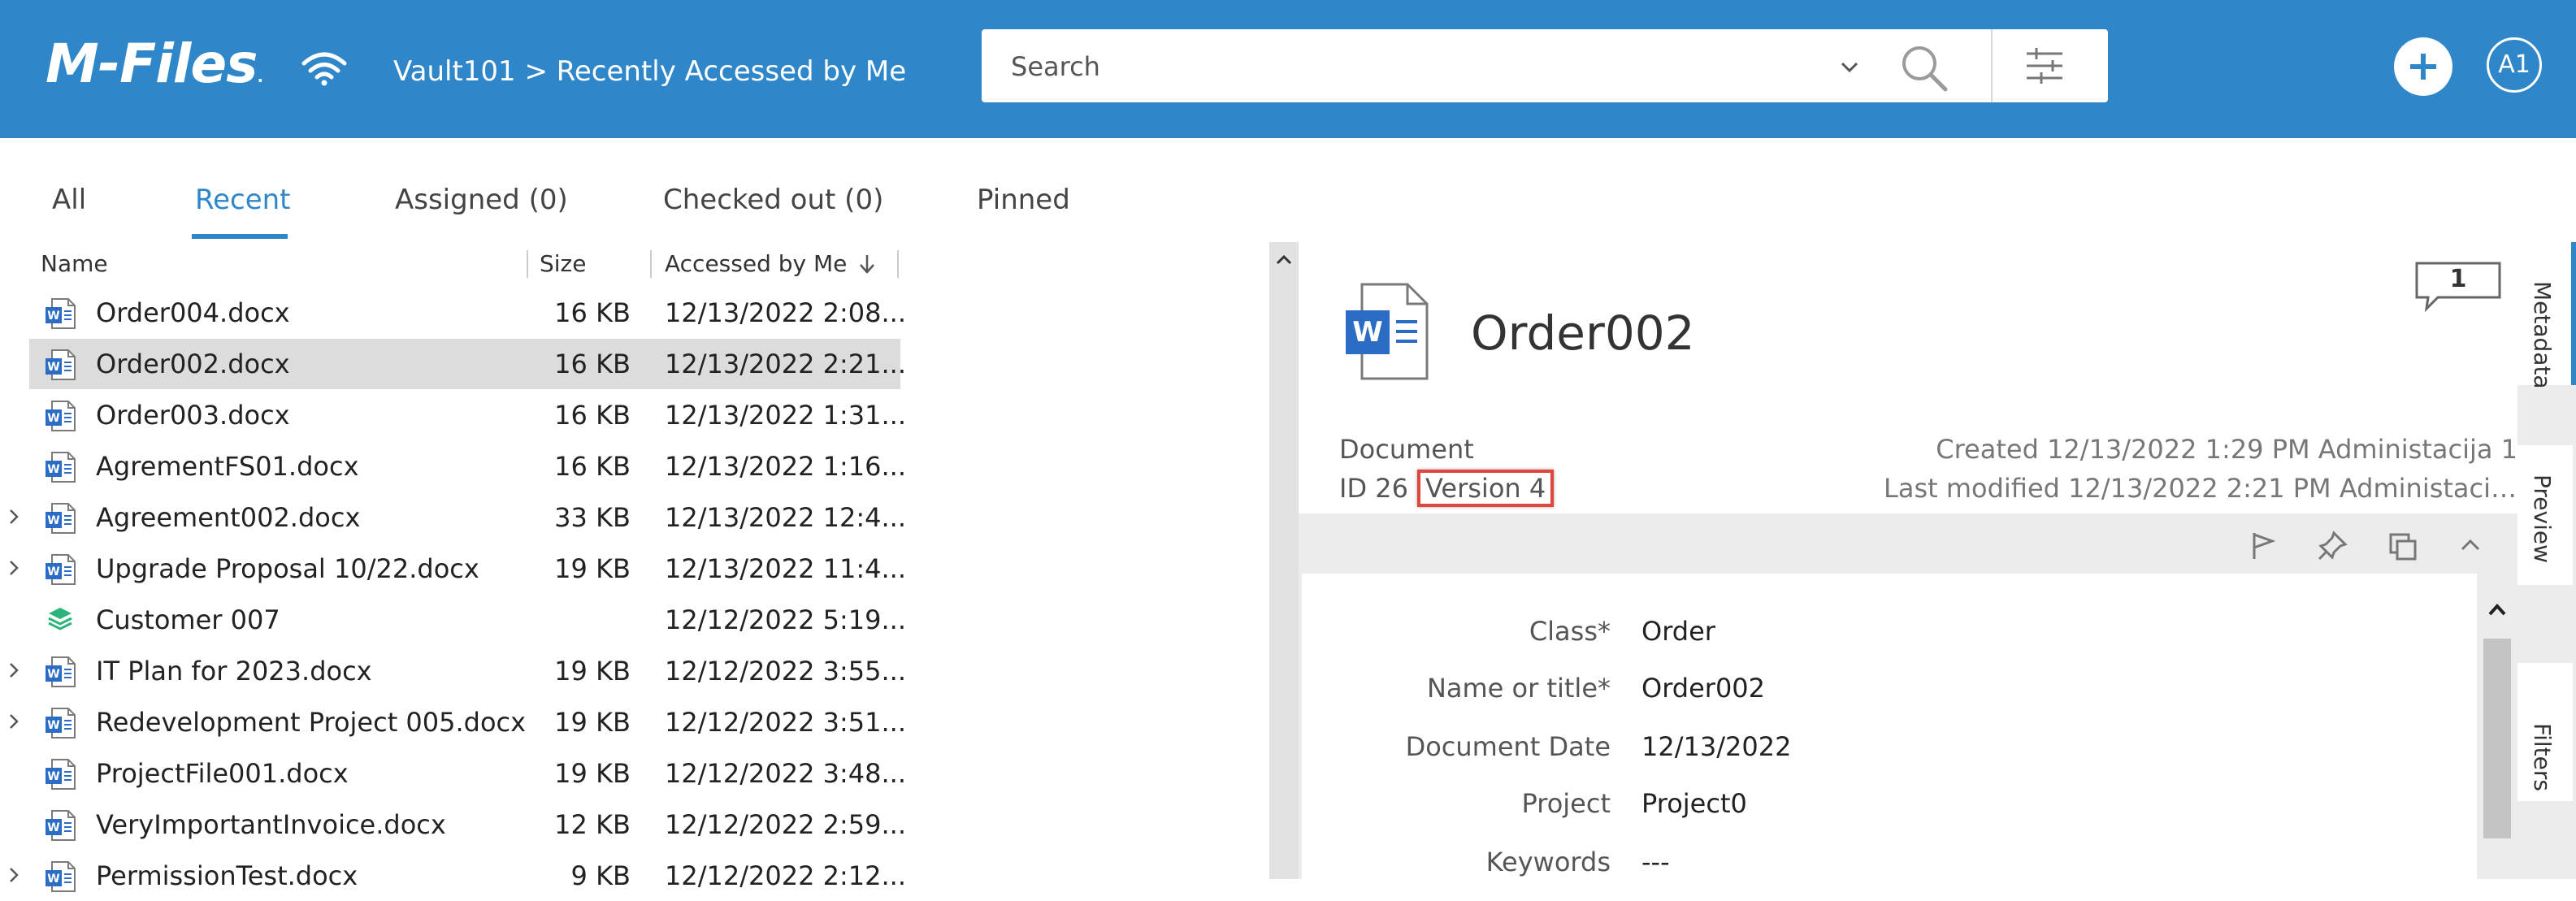 The height and width of the screenshot is (901, 2576). What do you see at coordinates (2458, 279) in the screenshot?
I see `comment-count: 1` at bounding box center [2458, 279].